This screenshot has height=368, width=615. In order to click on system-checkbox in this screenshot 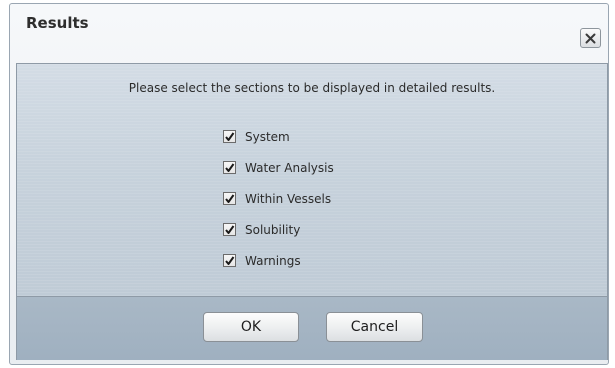, I will do `click(229, 136)`.